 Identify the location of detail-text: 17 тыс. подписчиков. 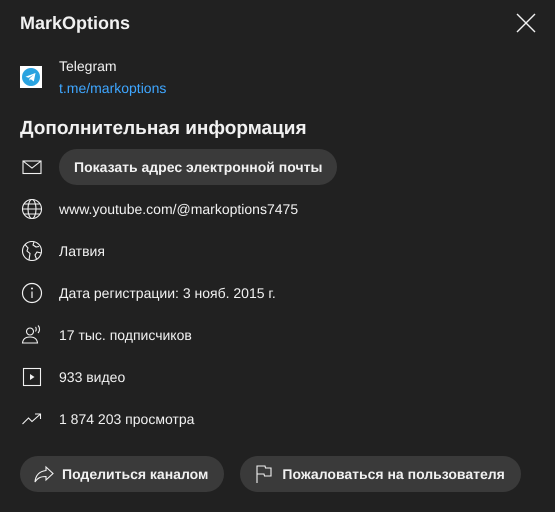
(125, 335).